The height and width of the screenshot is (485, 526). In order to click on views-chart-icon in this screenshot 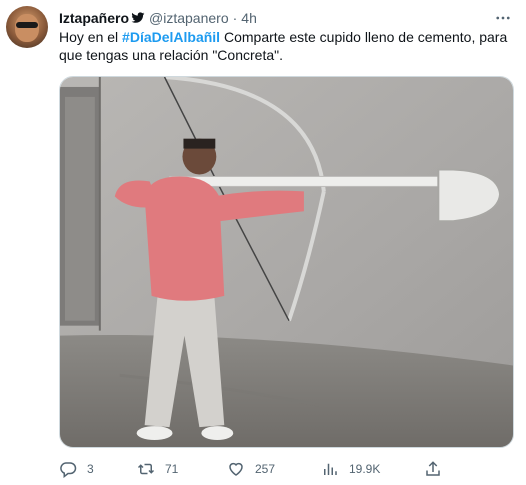, I will do `click(330, 469)`.